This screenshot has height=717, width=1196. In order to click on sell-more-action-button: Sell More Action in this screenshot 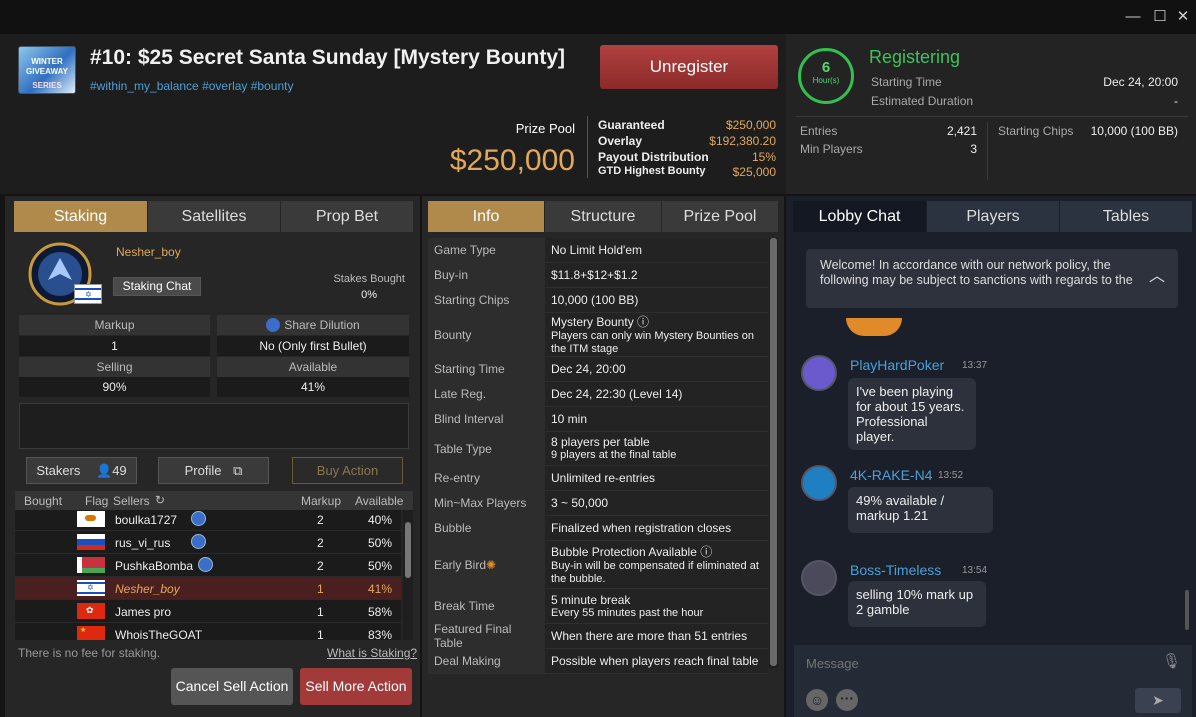, I will do `click(356, 686)`.